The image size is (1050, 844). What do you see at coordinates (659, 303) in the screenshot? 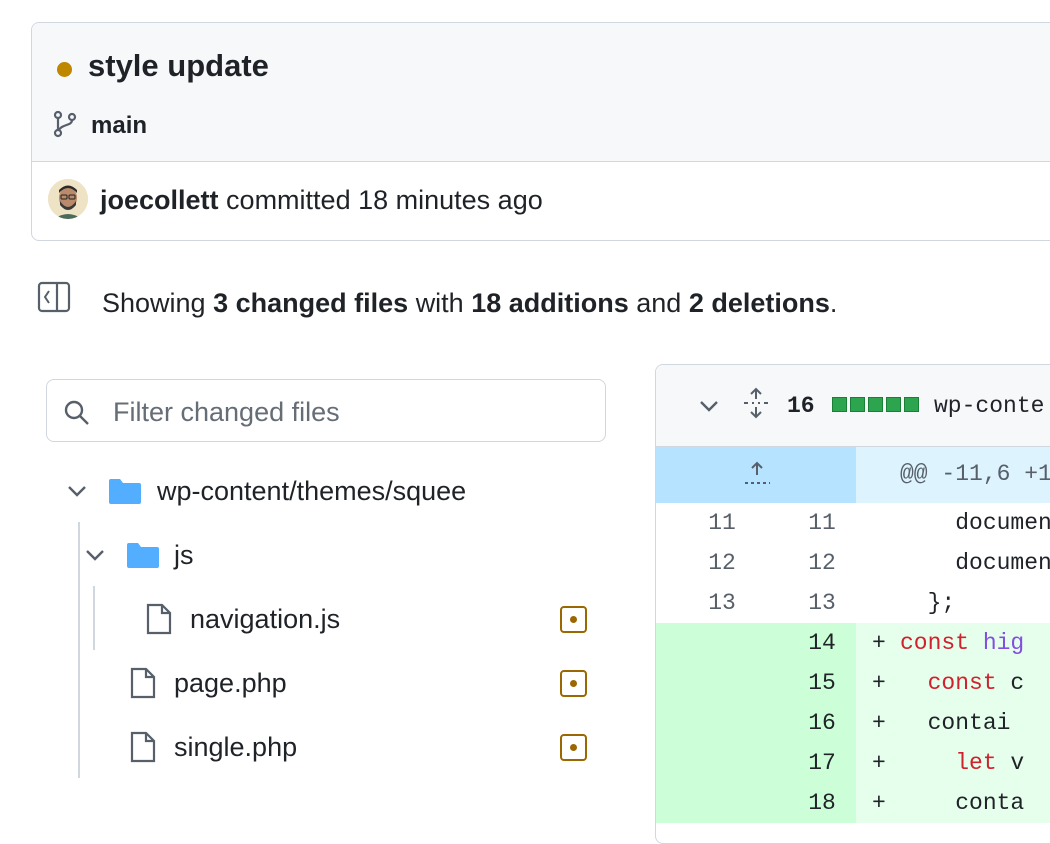
I see `summary-and: and` at bounding box center [659, 303].